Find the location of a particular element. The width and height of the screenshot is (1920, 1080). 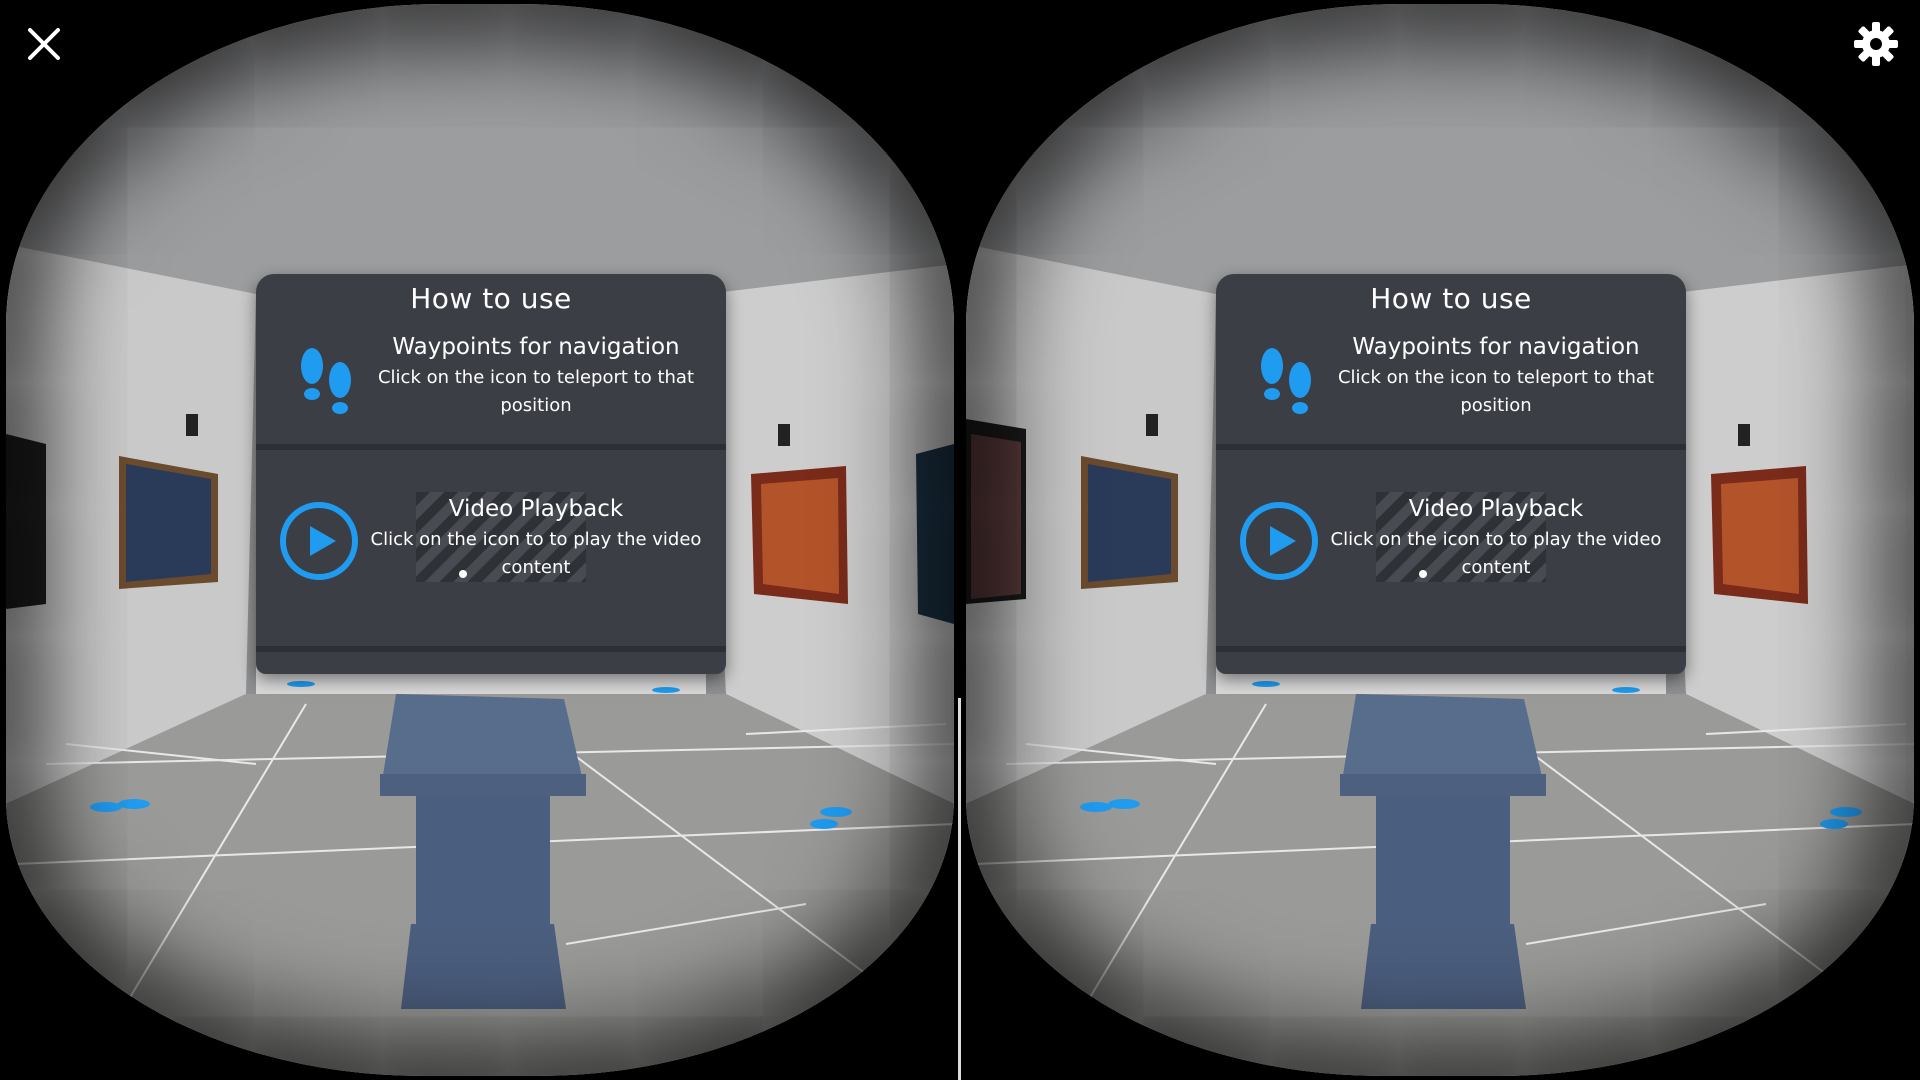

gear-icon is located at coordinates (1876, 44).